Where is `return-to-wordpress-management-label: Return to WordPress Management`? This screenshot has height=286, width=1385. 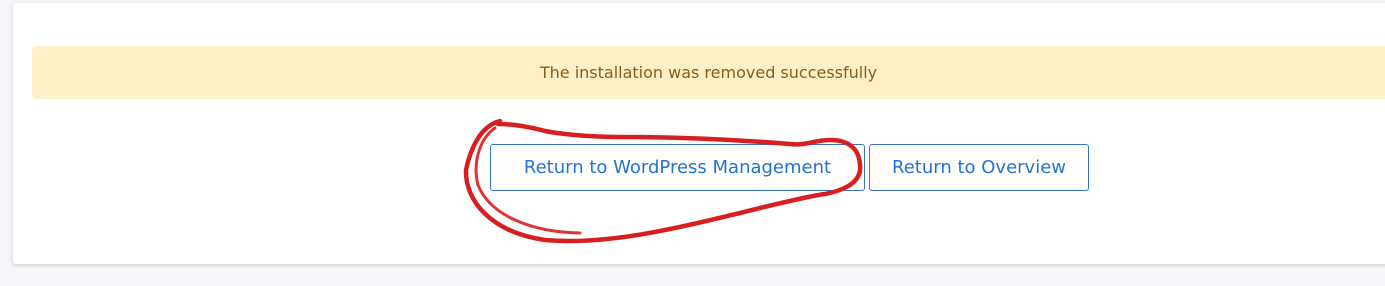
return-to-wordpress-management-label: Return to WordPress Management is located at coordinates (677, 167).